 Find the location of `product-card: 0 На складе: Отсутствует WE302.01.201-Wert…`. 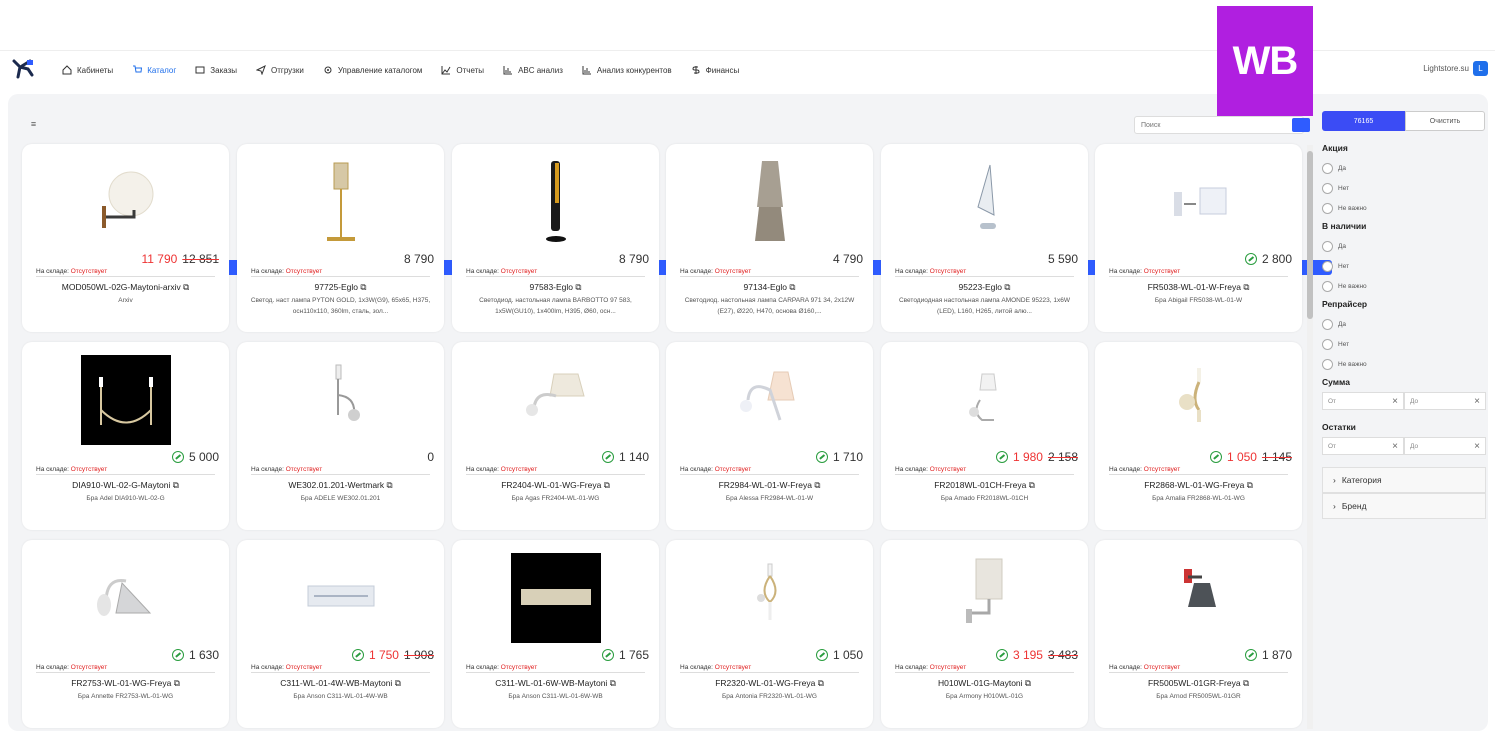

product-card: 0 На складе: Отсутствует WE302.01.201-Wert… is located at coordinates (340, 436).